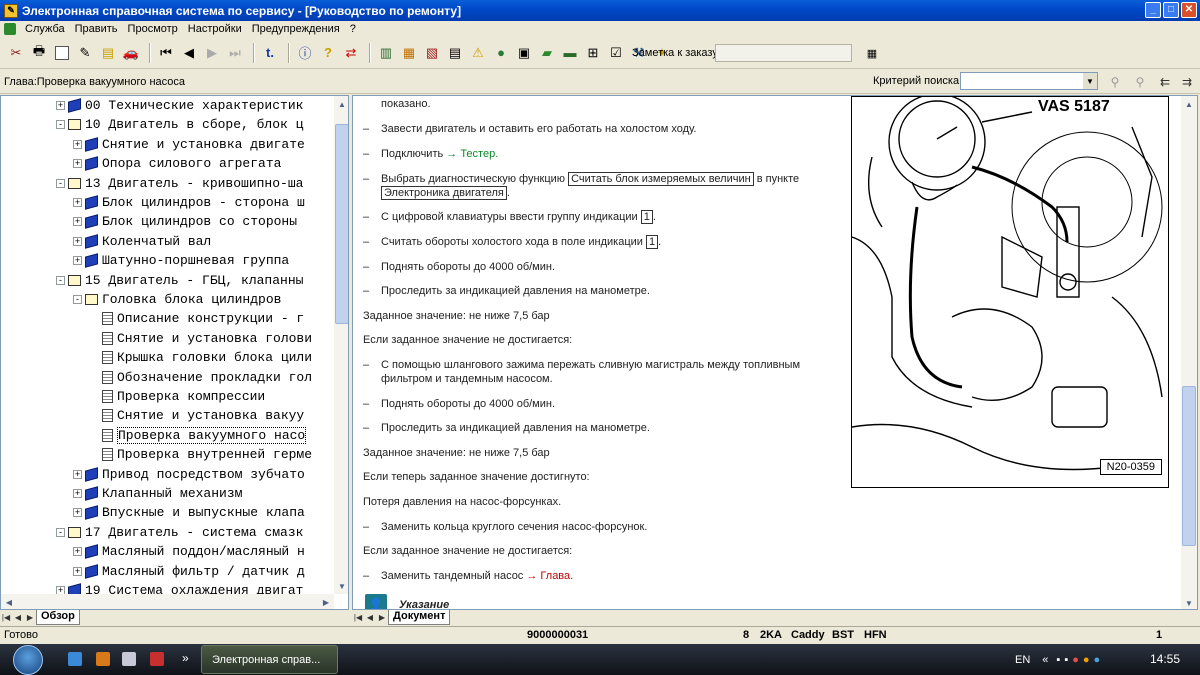 The width and height of the screenshot is (1200, 675). I want to click on folder-icon: ▤, so click(108, 53).